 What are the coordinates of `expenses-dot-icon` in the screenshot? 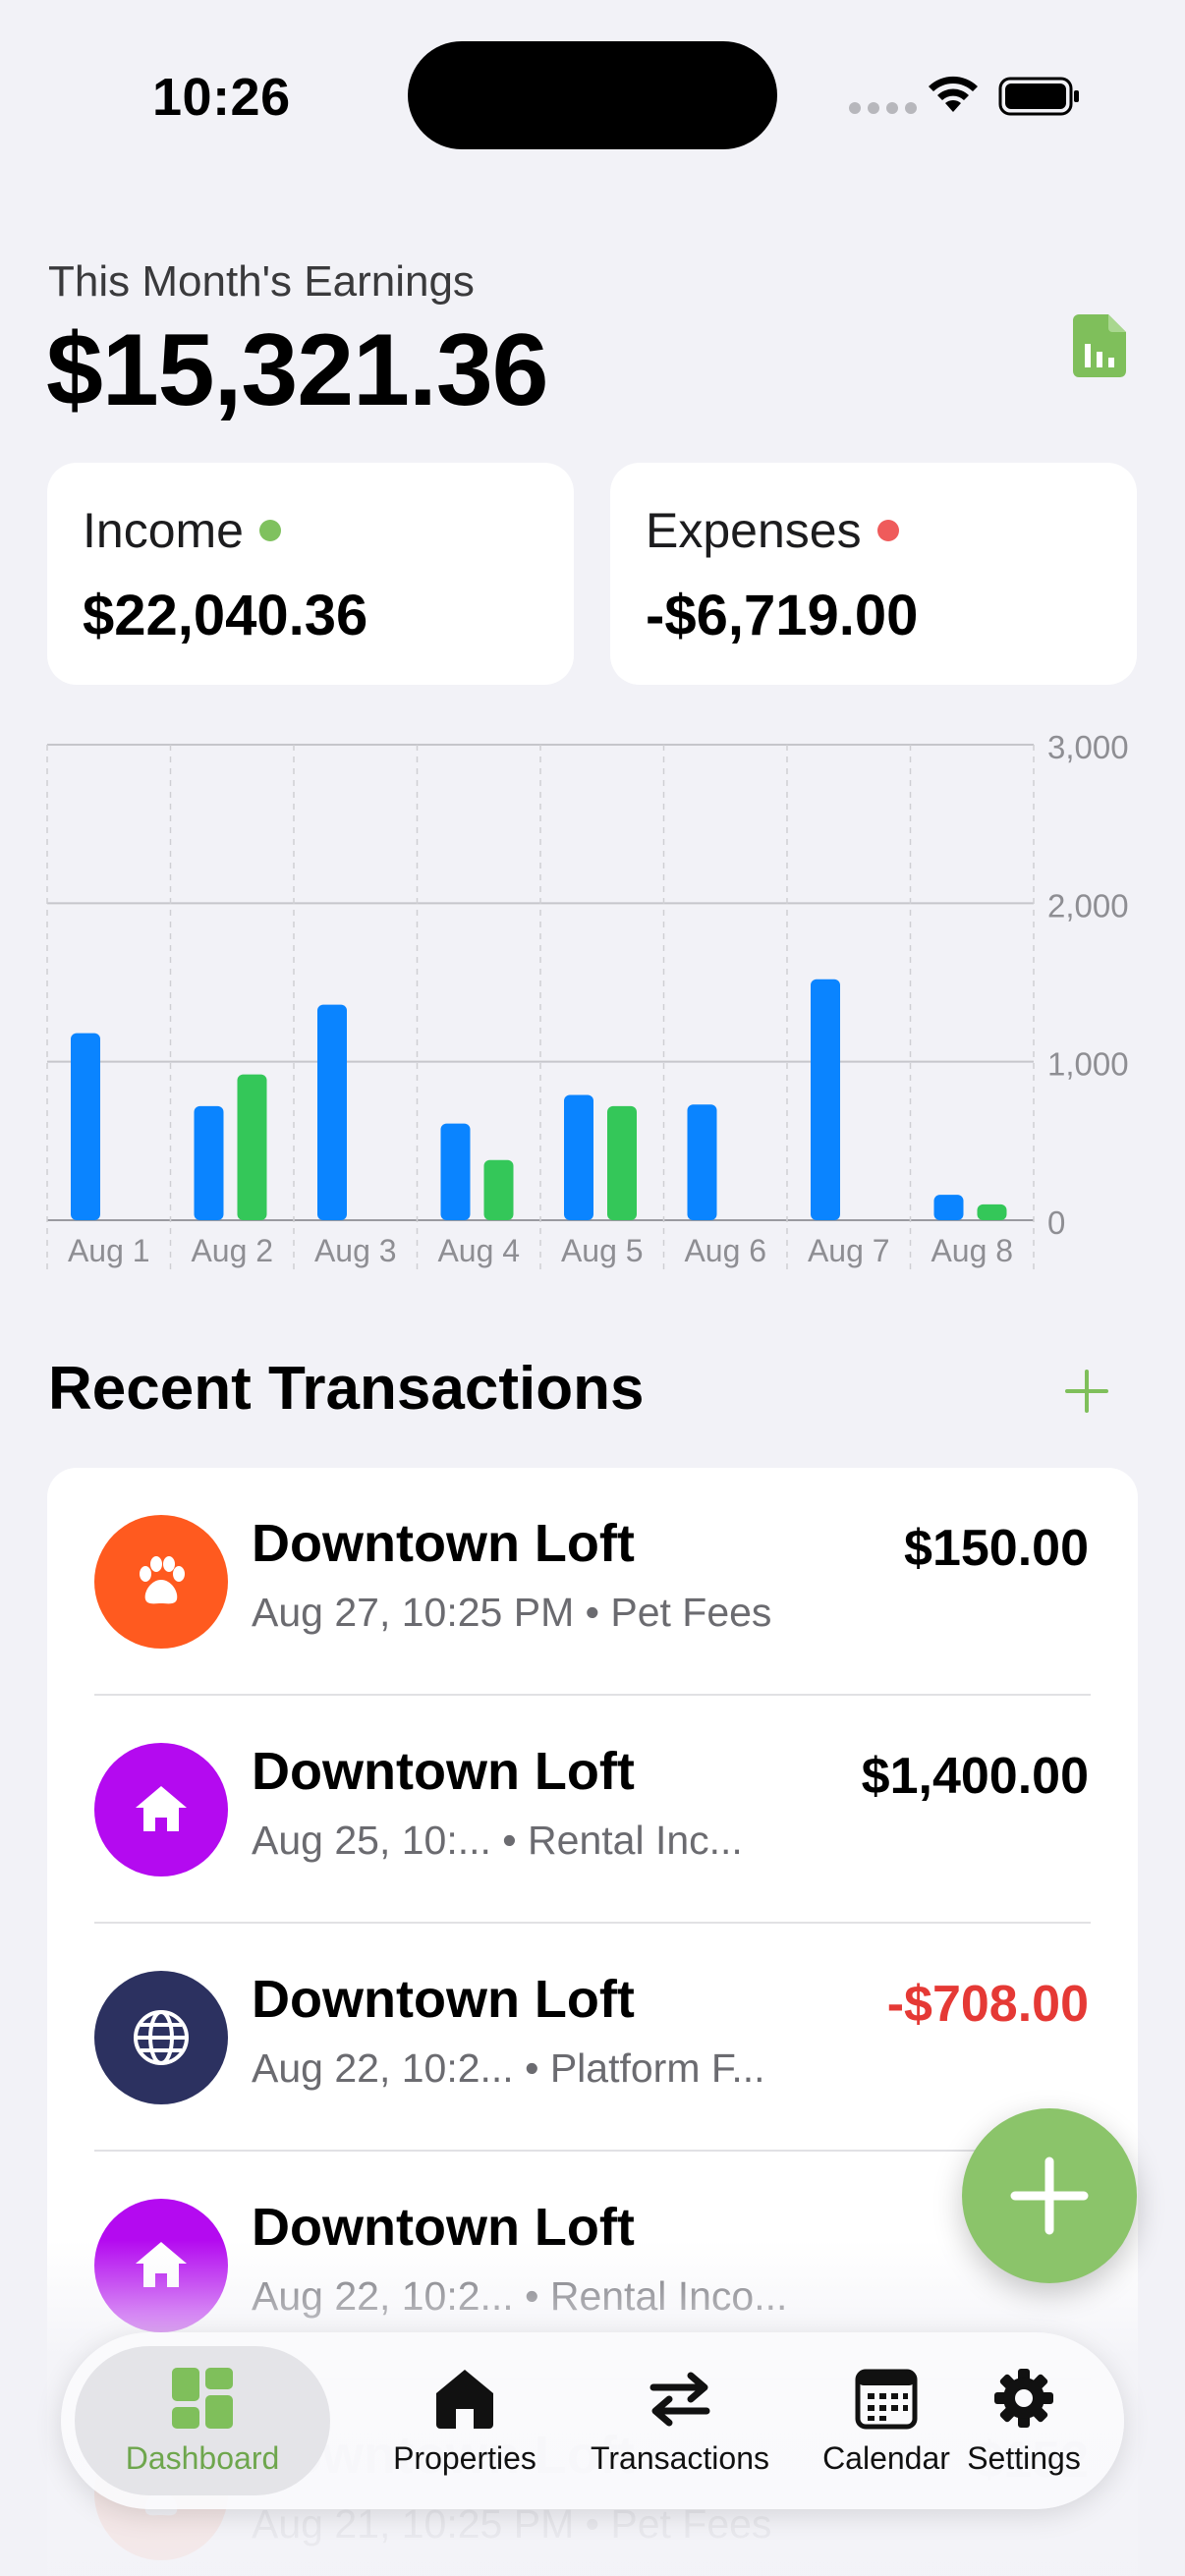 It's located at (888, 530).